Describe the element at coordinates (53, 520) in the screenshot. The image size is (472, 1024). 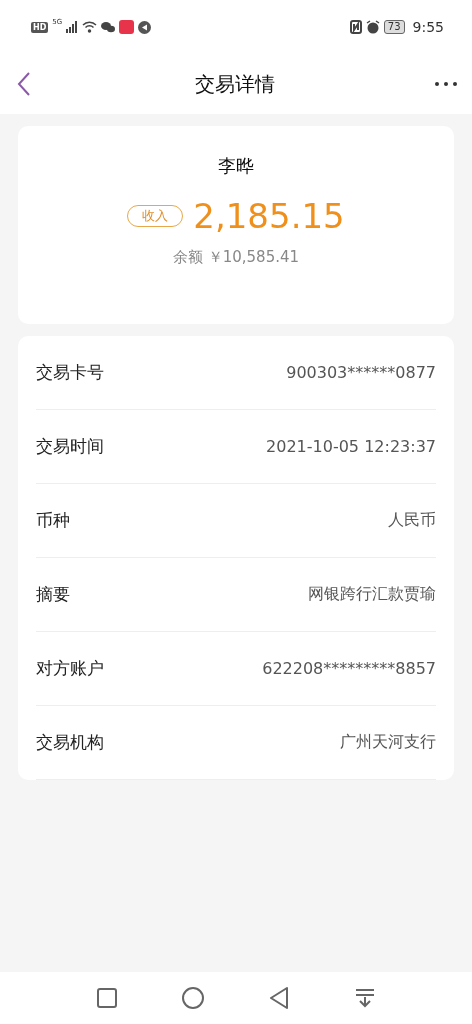
I see `detail-label: 币种` at that location.